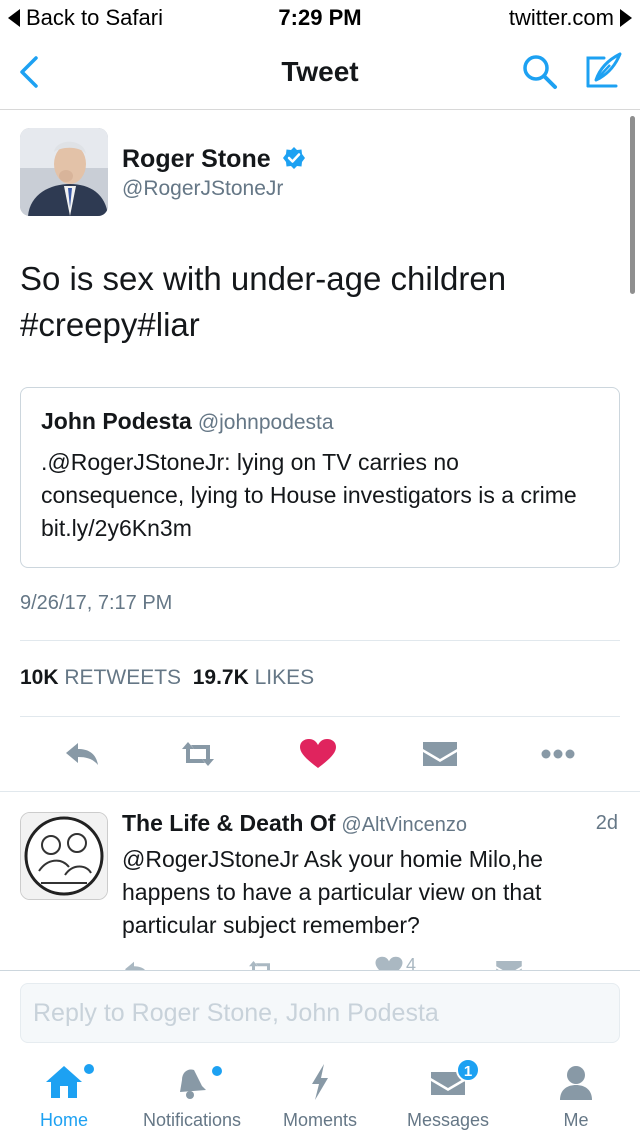  I want to click on bell-icon, so click(193, 1084).